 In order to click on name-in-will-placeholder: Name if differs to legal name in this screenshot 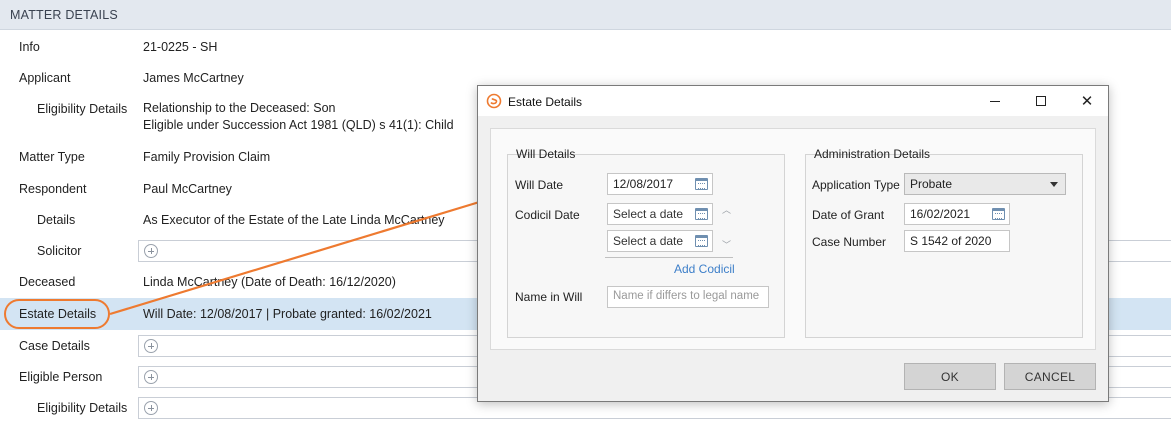, I will do `click(686, 296)`.